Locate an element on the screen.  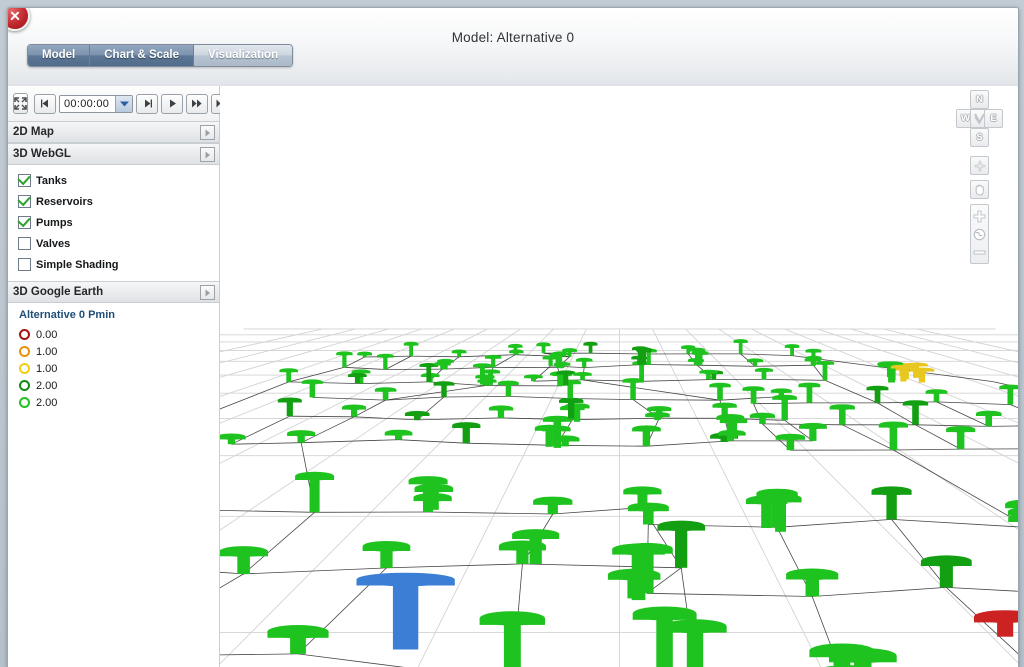
legend-value: 1.00 is located at coordinates (47, 368).